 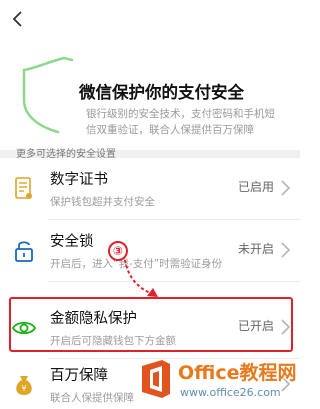 What do you see at coordinates (48, 95) in the screenshot?
I see `shield-icon` at bounding box center [48, 95].